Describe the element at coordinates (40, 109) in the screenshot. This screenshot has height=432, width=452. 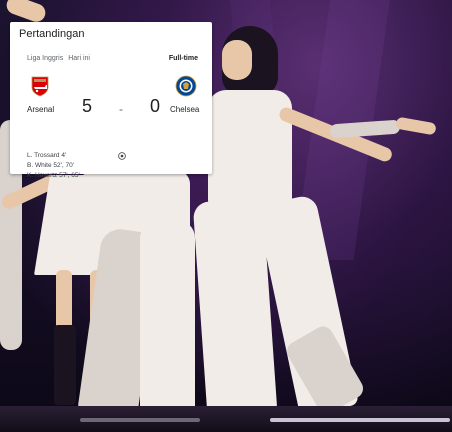
I see `home-team-name: Arsenal` at that location.